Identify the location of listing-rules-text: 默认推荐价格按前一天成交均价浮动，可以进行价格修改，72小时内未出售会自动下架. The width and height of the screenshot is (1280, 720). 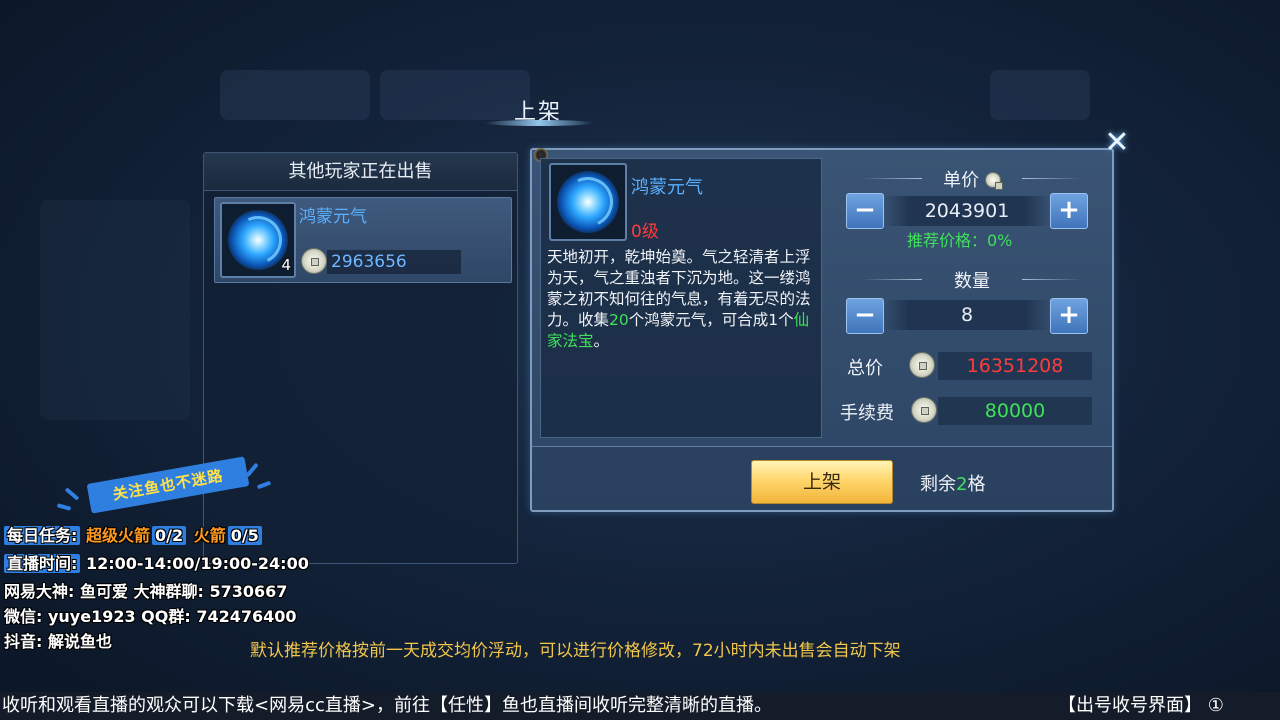
(575, 651).